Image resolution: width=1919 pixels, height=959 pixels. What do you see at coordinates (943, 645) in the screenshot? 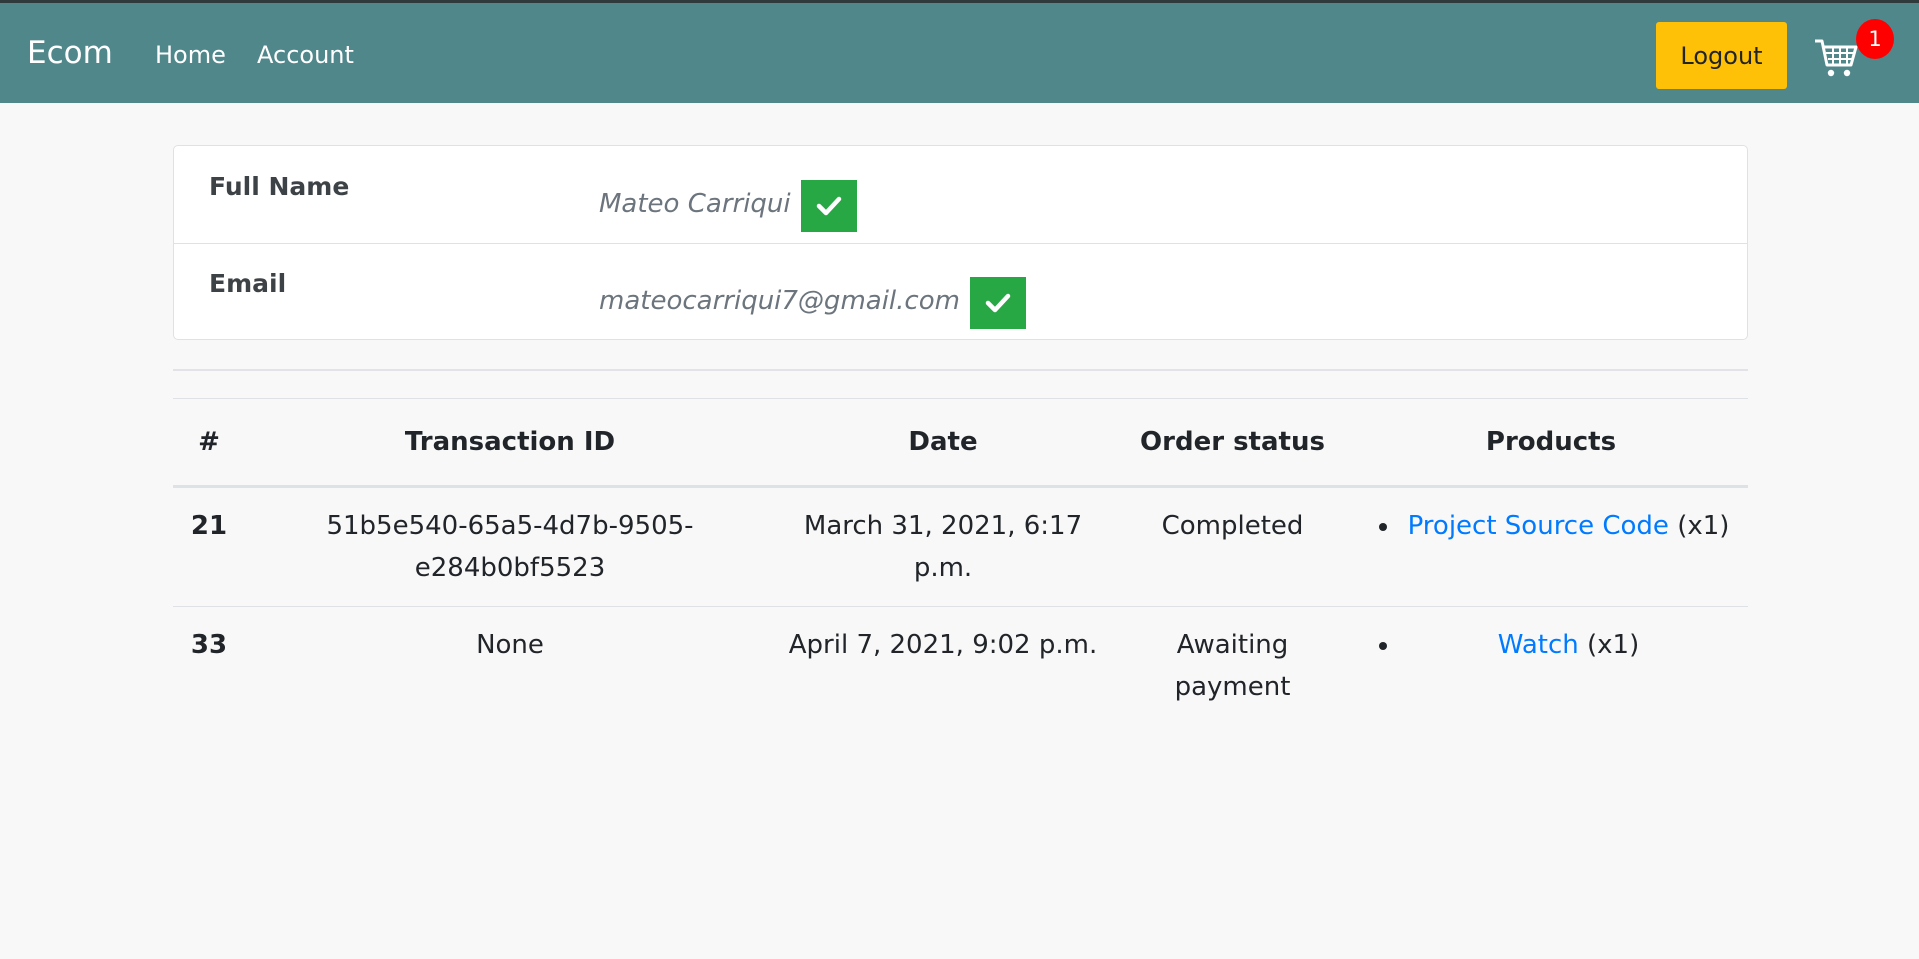
I see `order-date: April 7, 2021, 9:02 p.m.` at bounding box center [943, 645].